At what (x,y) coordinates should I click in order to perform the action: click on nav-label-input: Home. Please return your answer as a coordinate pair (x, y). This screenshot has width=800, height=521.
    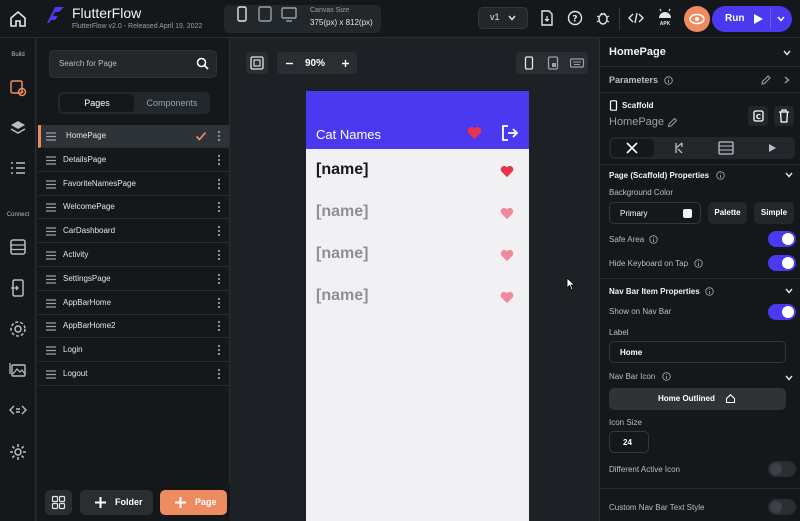
    Looking at the image, I should click on (697, 352).